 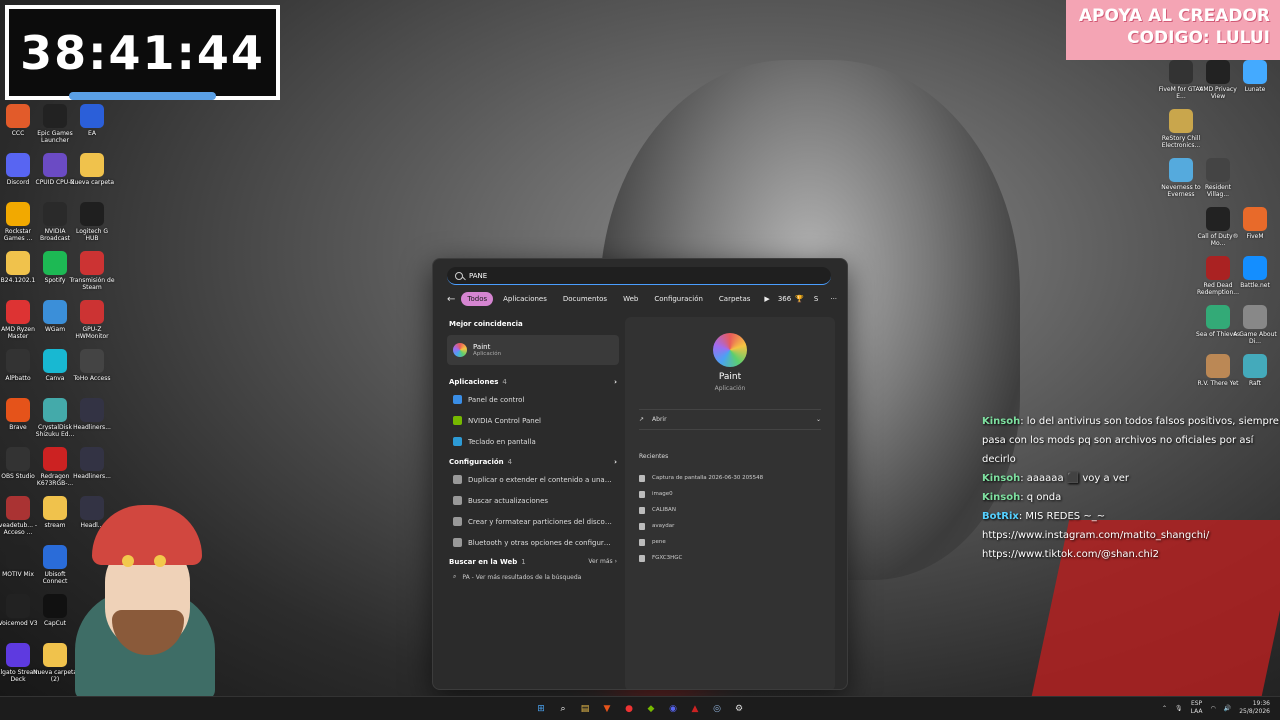 I want to click on app-result: NVIDIA Control Panel, so click(x=533, y=420).